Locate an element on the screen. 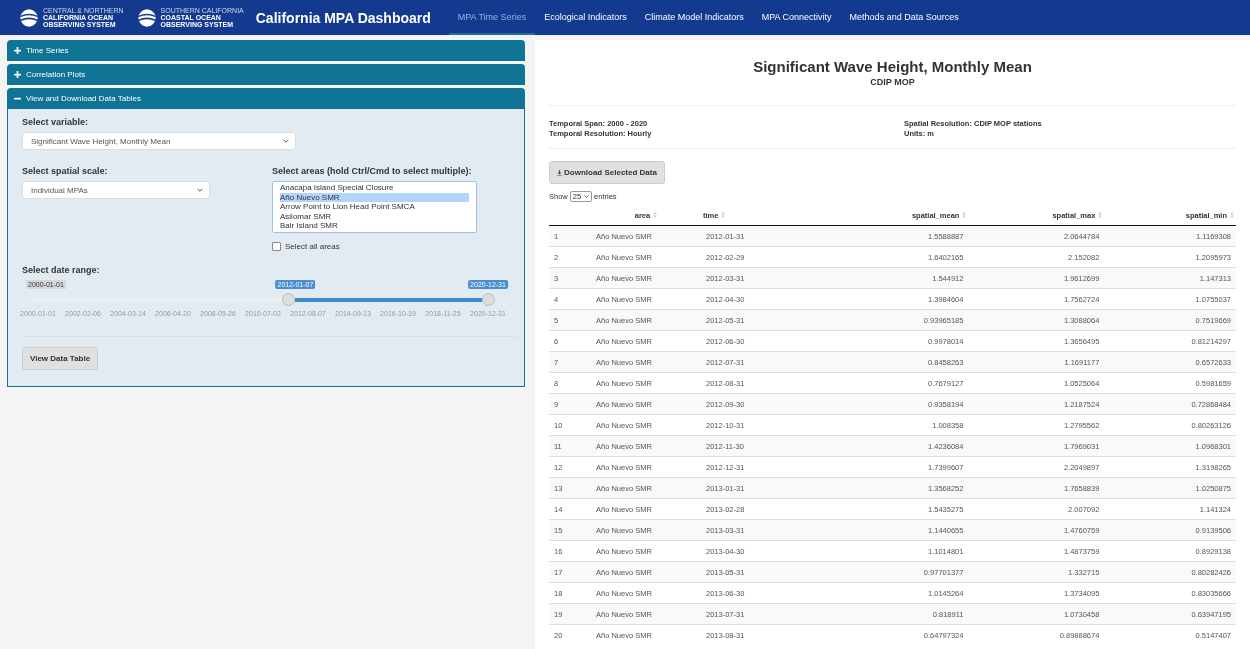 The image size is (1250, 649). checkbox is located at coordinates (276, 246).